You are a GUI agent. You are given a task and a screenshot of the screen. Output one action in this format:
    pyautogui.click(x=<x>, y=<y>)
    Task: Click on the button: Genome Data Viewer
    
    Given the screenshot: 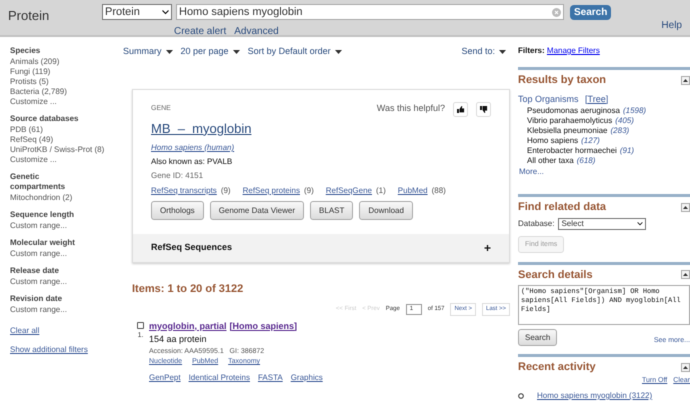 What is the action you would take?
    pyautogui.click(x=257, y=210)
    